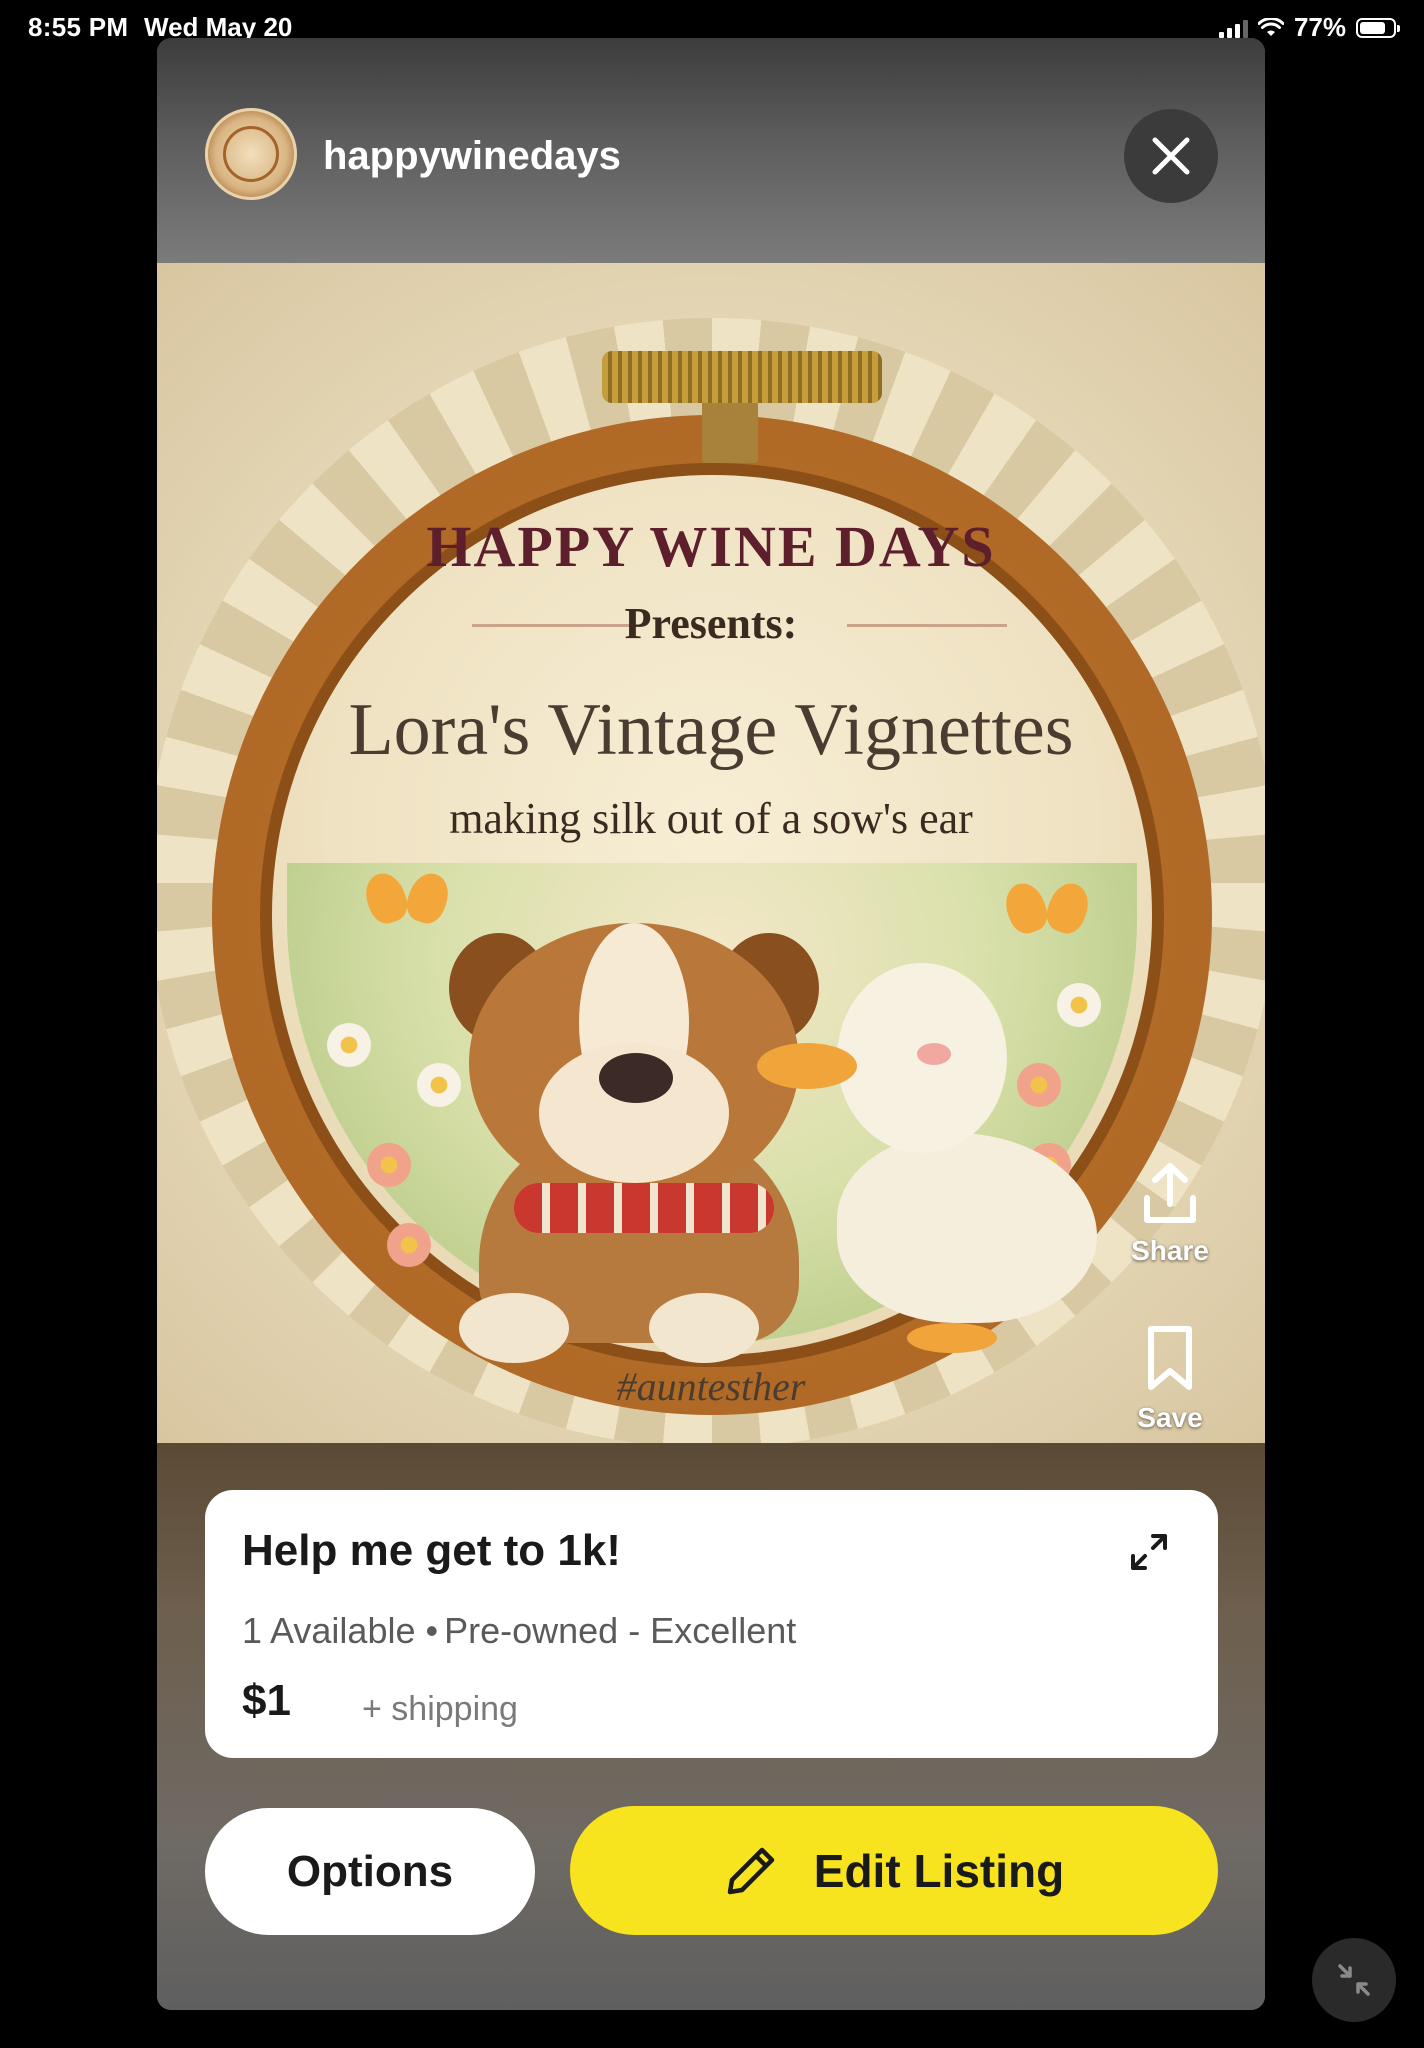  Describe the element at coordinates (634, 1128) in the screenshot. I see `bulldog-illustration` at that location.